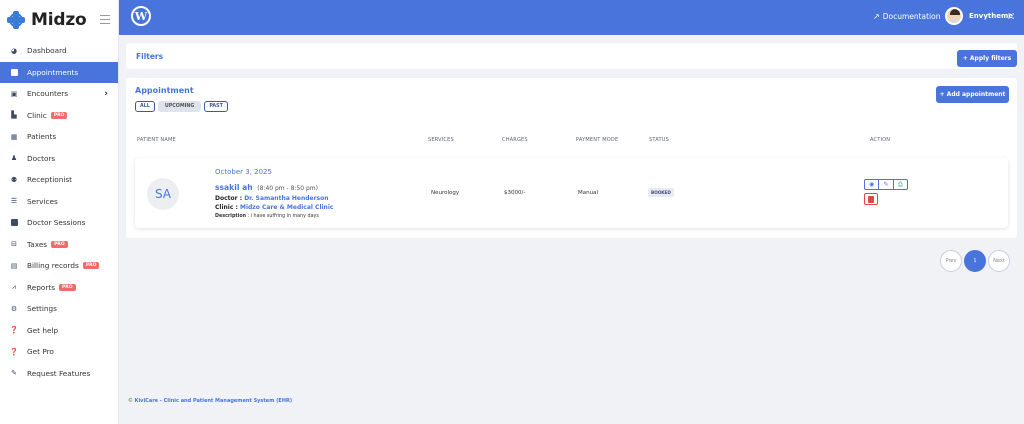  What do you see at coordinates (991, 16) in the screenshot?
I see `user-name: Envytheme` at bounding box center [991, 16].